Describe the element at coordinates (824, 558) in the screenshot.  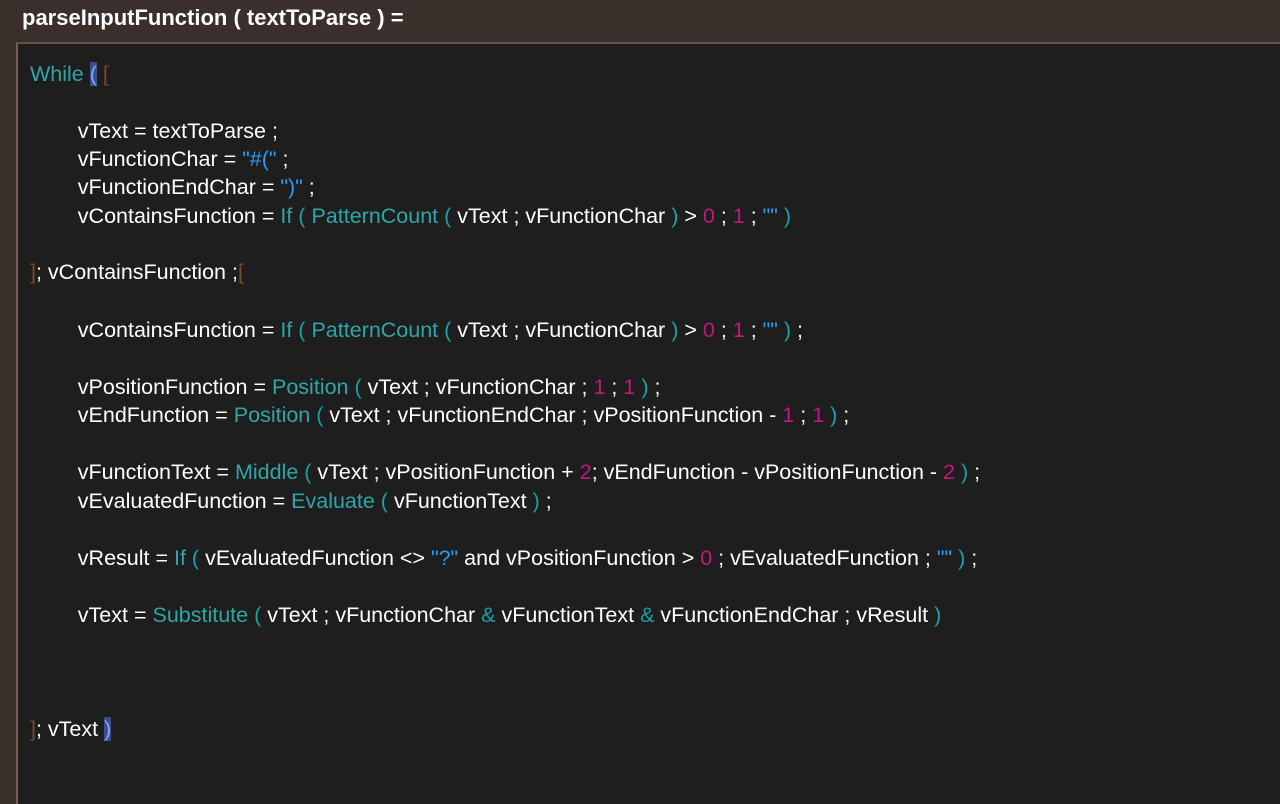
I see `code-token: ; vEvaluatedFunction ;` at that location.